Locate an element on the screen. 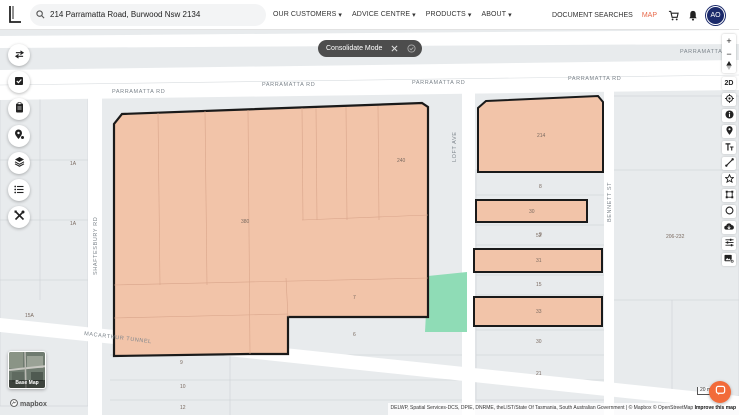 This screenshot has height=415, width=739. add-pin-button is located at coordinates (729, 131).